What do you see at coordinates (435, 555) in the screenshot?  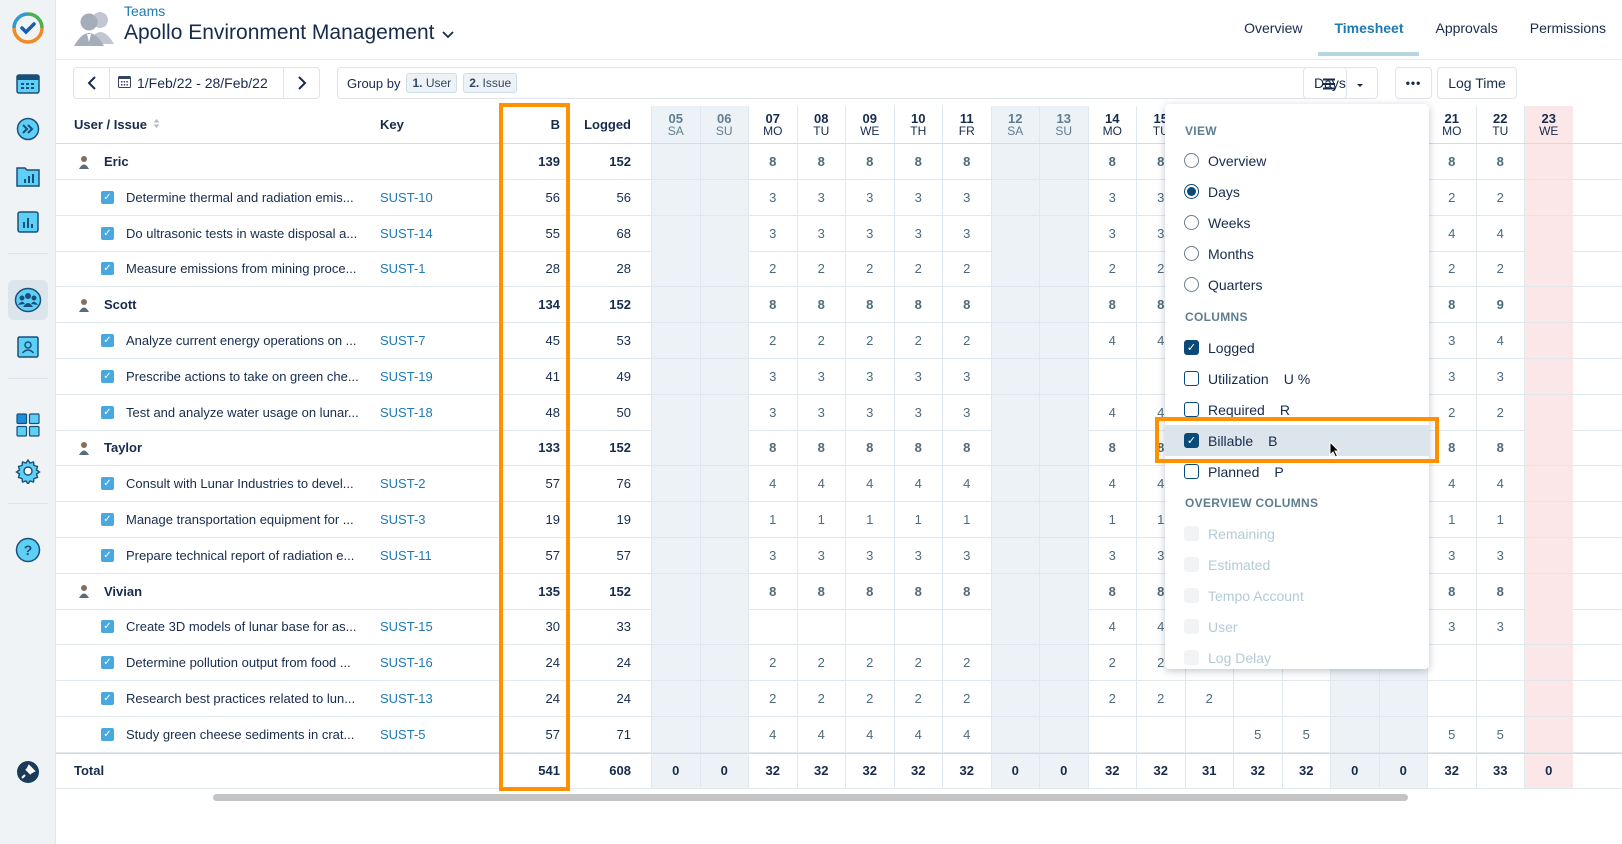 I see `issue-key-link: SUST-11` at bounding box center [435, 555].